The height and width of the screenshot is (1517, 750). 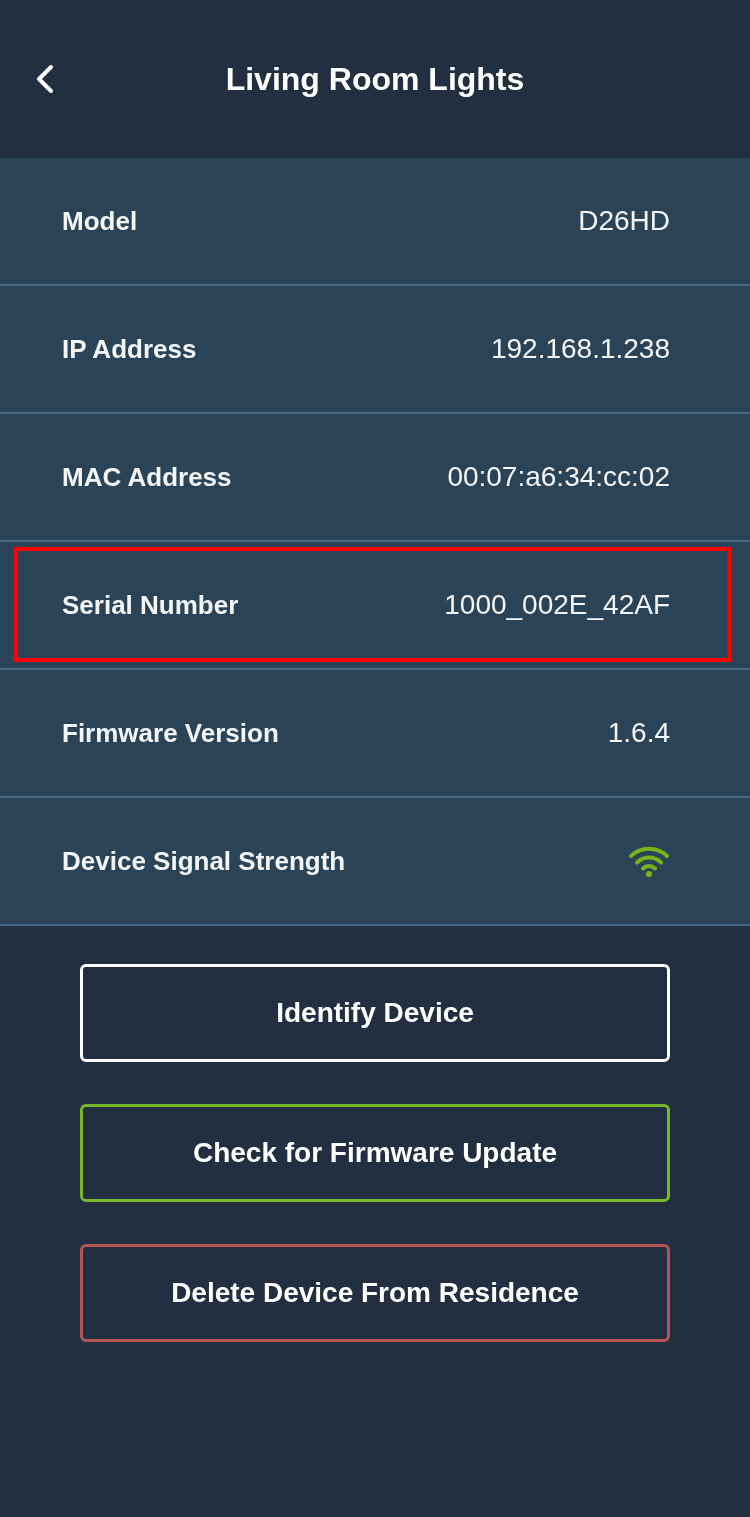 I want to click on detail-value: 1000_002E_42AF, so click(x=557, y=605).